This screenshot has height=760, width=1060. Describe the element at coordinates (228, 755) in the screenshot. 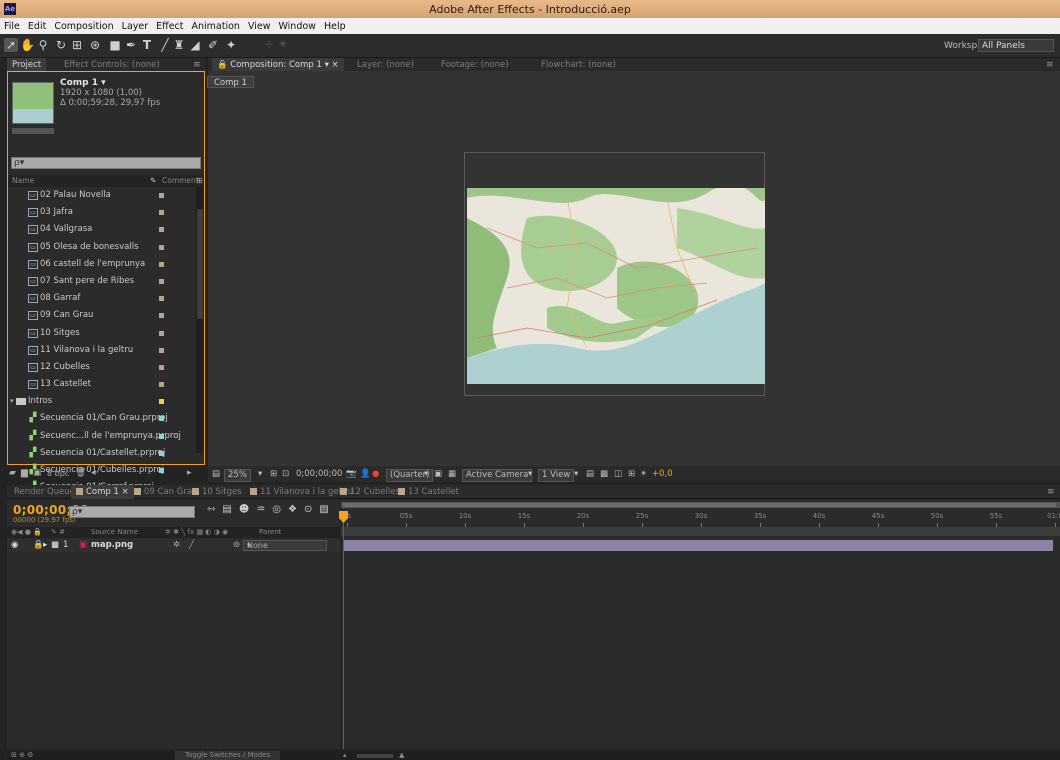

I see `toggle-switches-modes-button: Toggle Switches / Modes` at that location.